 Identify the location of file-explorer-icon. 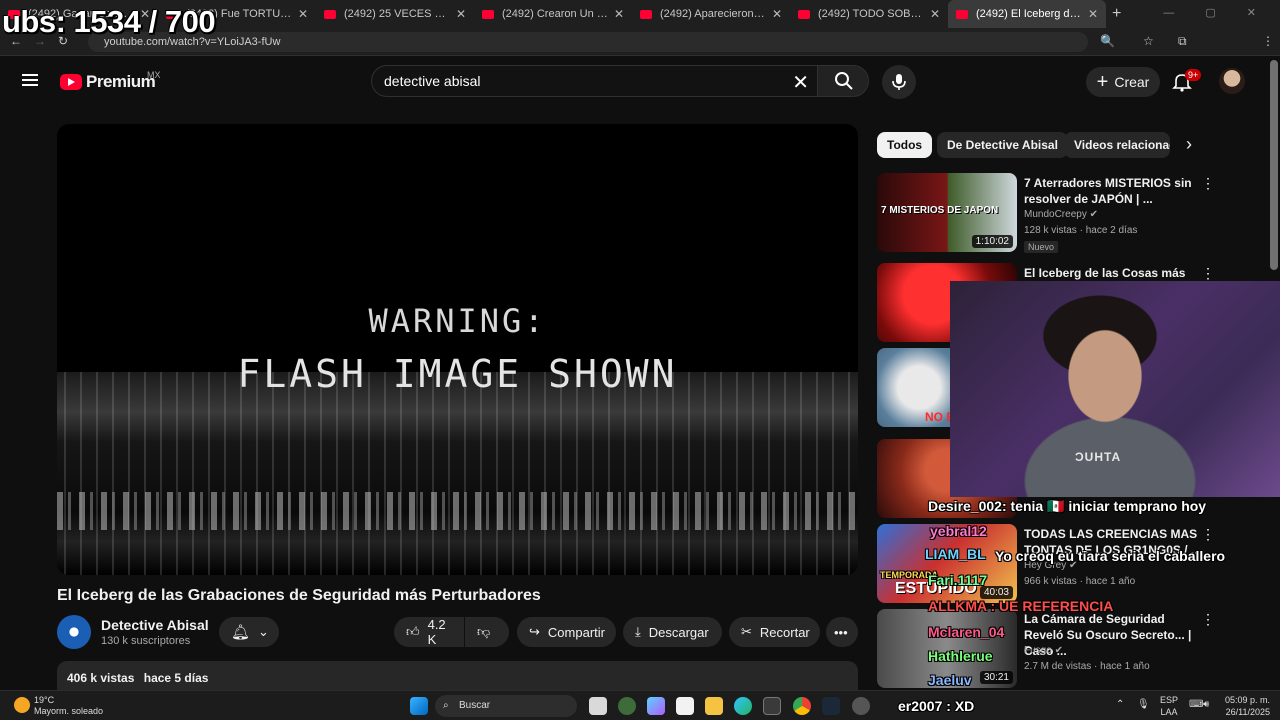
(714, 706).